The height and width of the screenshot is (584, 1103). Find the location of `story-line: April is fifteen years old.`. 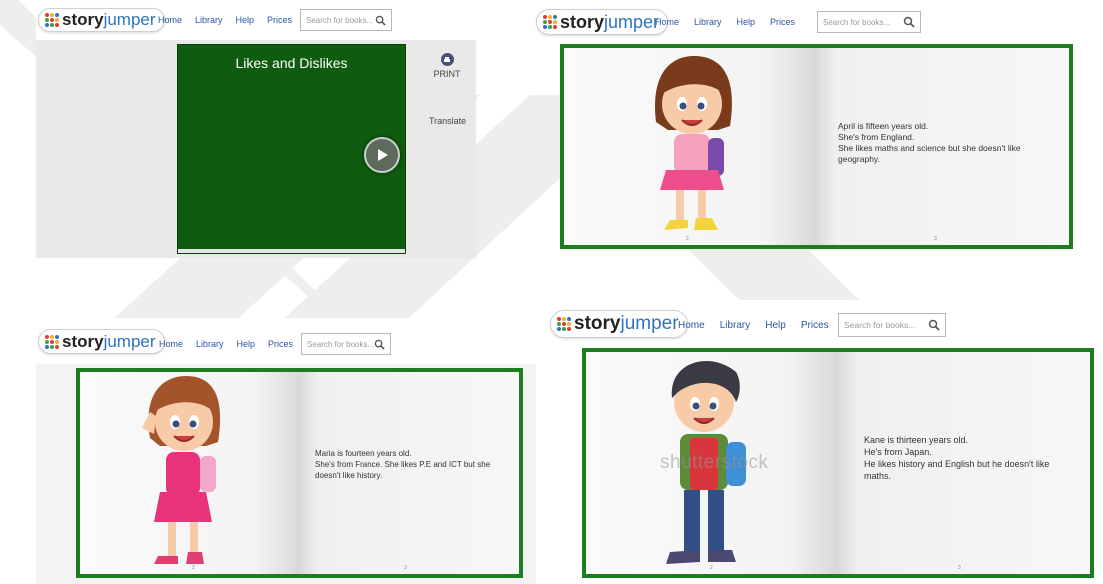

story-line: April is fifteen years old. is located at coordinates (883, 126).